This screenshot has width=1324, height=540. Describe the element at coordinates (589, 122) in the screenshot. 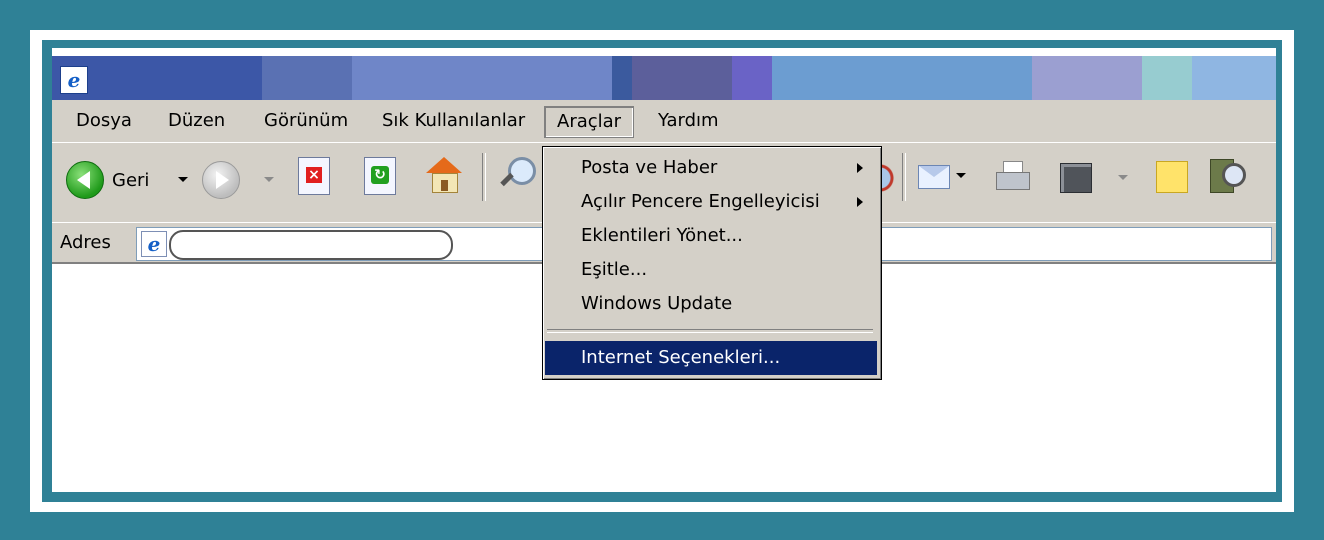

I see `menu-araclar: Araçlar` at that location.